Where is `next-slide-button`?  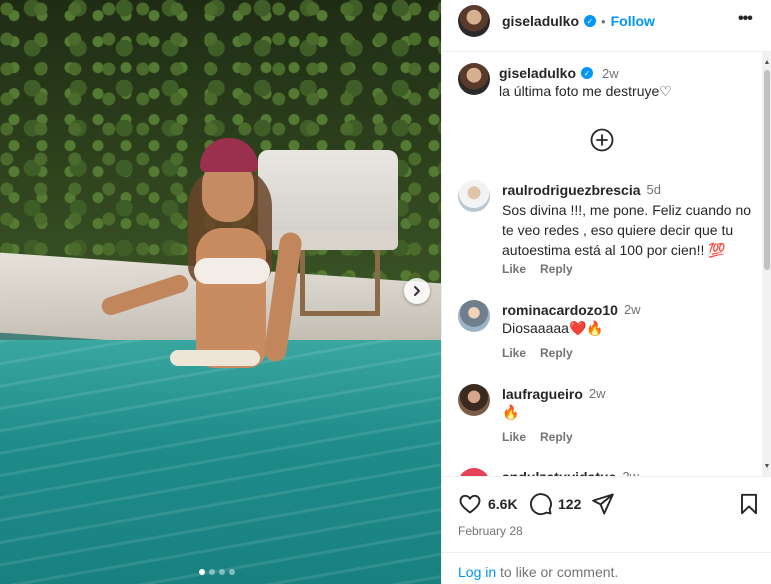 next-slide-button is located at coordinates (417, 291).